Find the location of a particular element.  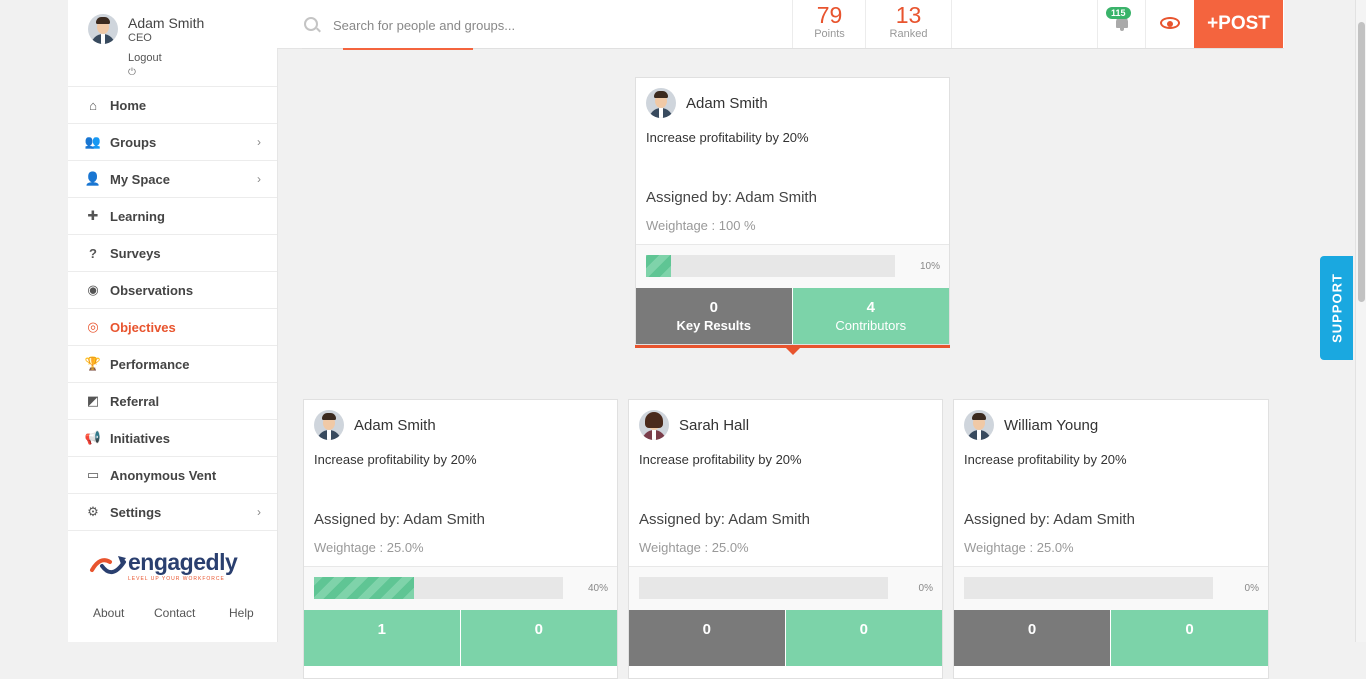

sidebar-item-anonymous-vent: ▭ Anonymous Vent is located at coordinates (172, 475).